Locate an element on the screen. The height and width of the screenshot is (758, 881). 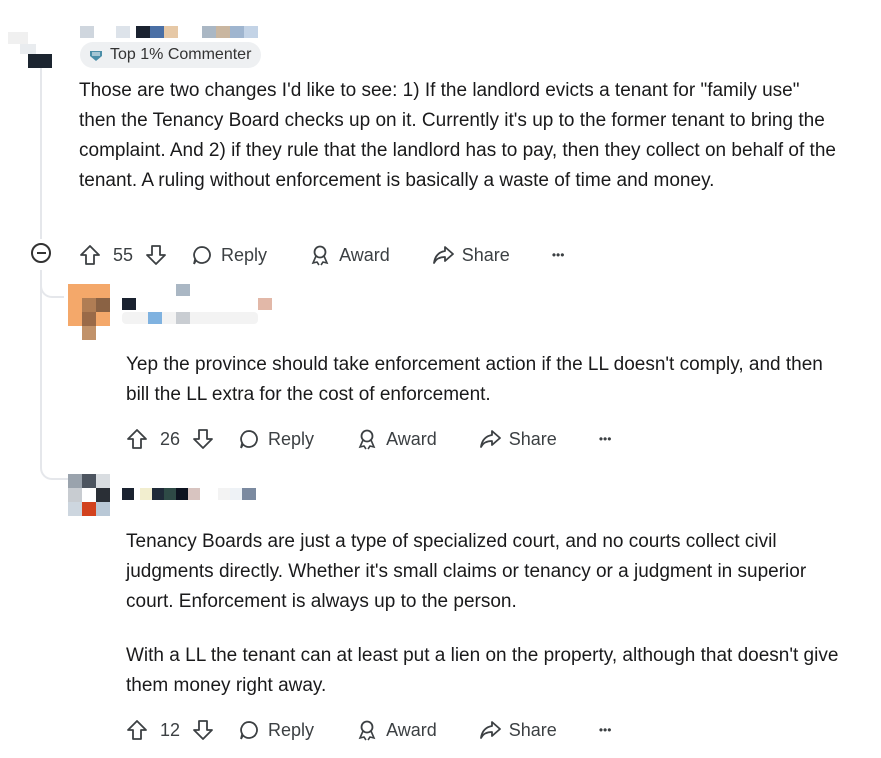
comment1-username-redacted is located at coordinates (170, 32).